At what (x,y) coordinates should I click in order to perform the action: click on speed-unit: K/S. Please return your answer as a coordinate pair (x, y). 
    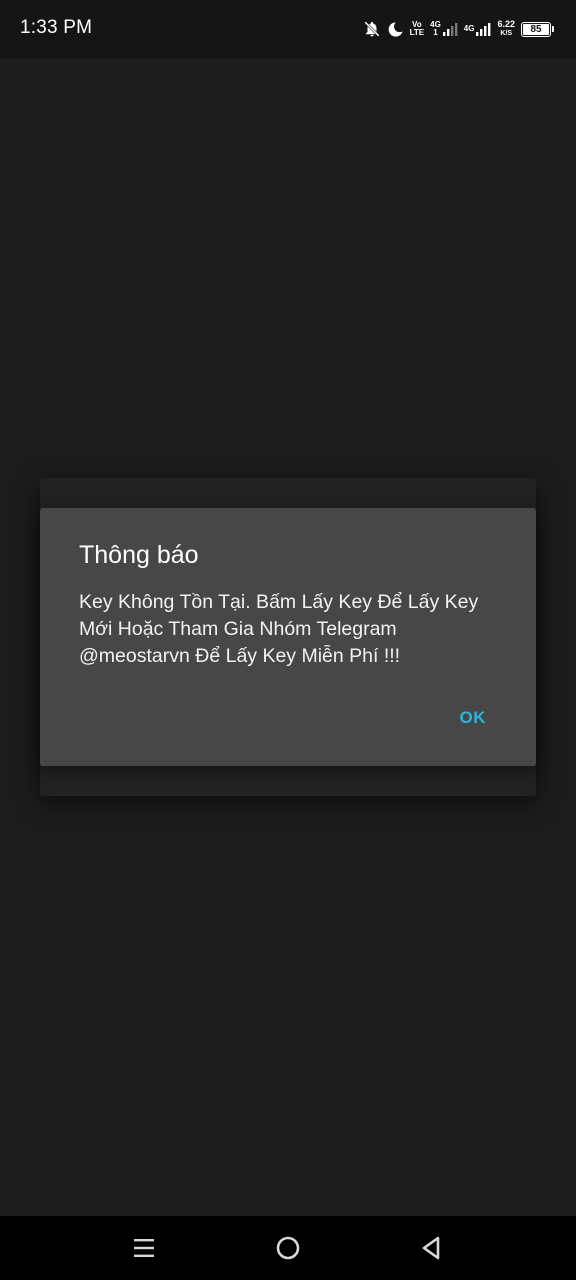
    Looking at the image, I should click on (506, 33).